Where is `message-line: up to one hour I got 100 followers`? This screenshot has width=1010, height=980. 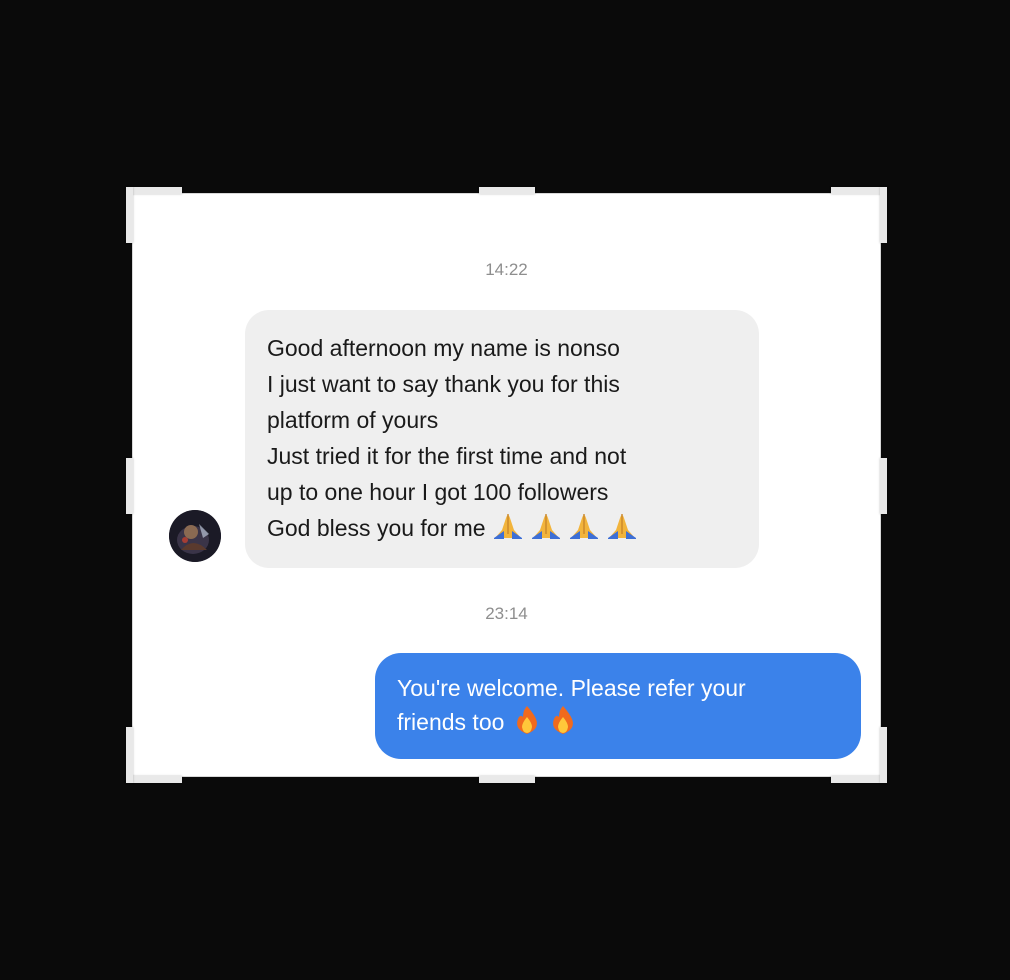 message-line: up to one hour I got 100 followers is located at coordinates (438, 492).